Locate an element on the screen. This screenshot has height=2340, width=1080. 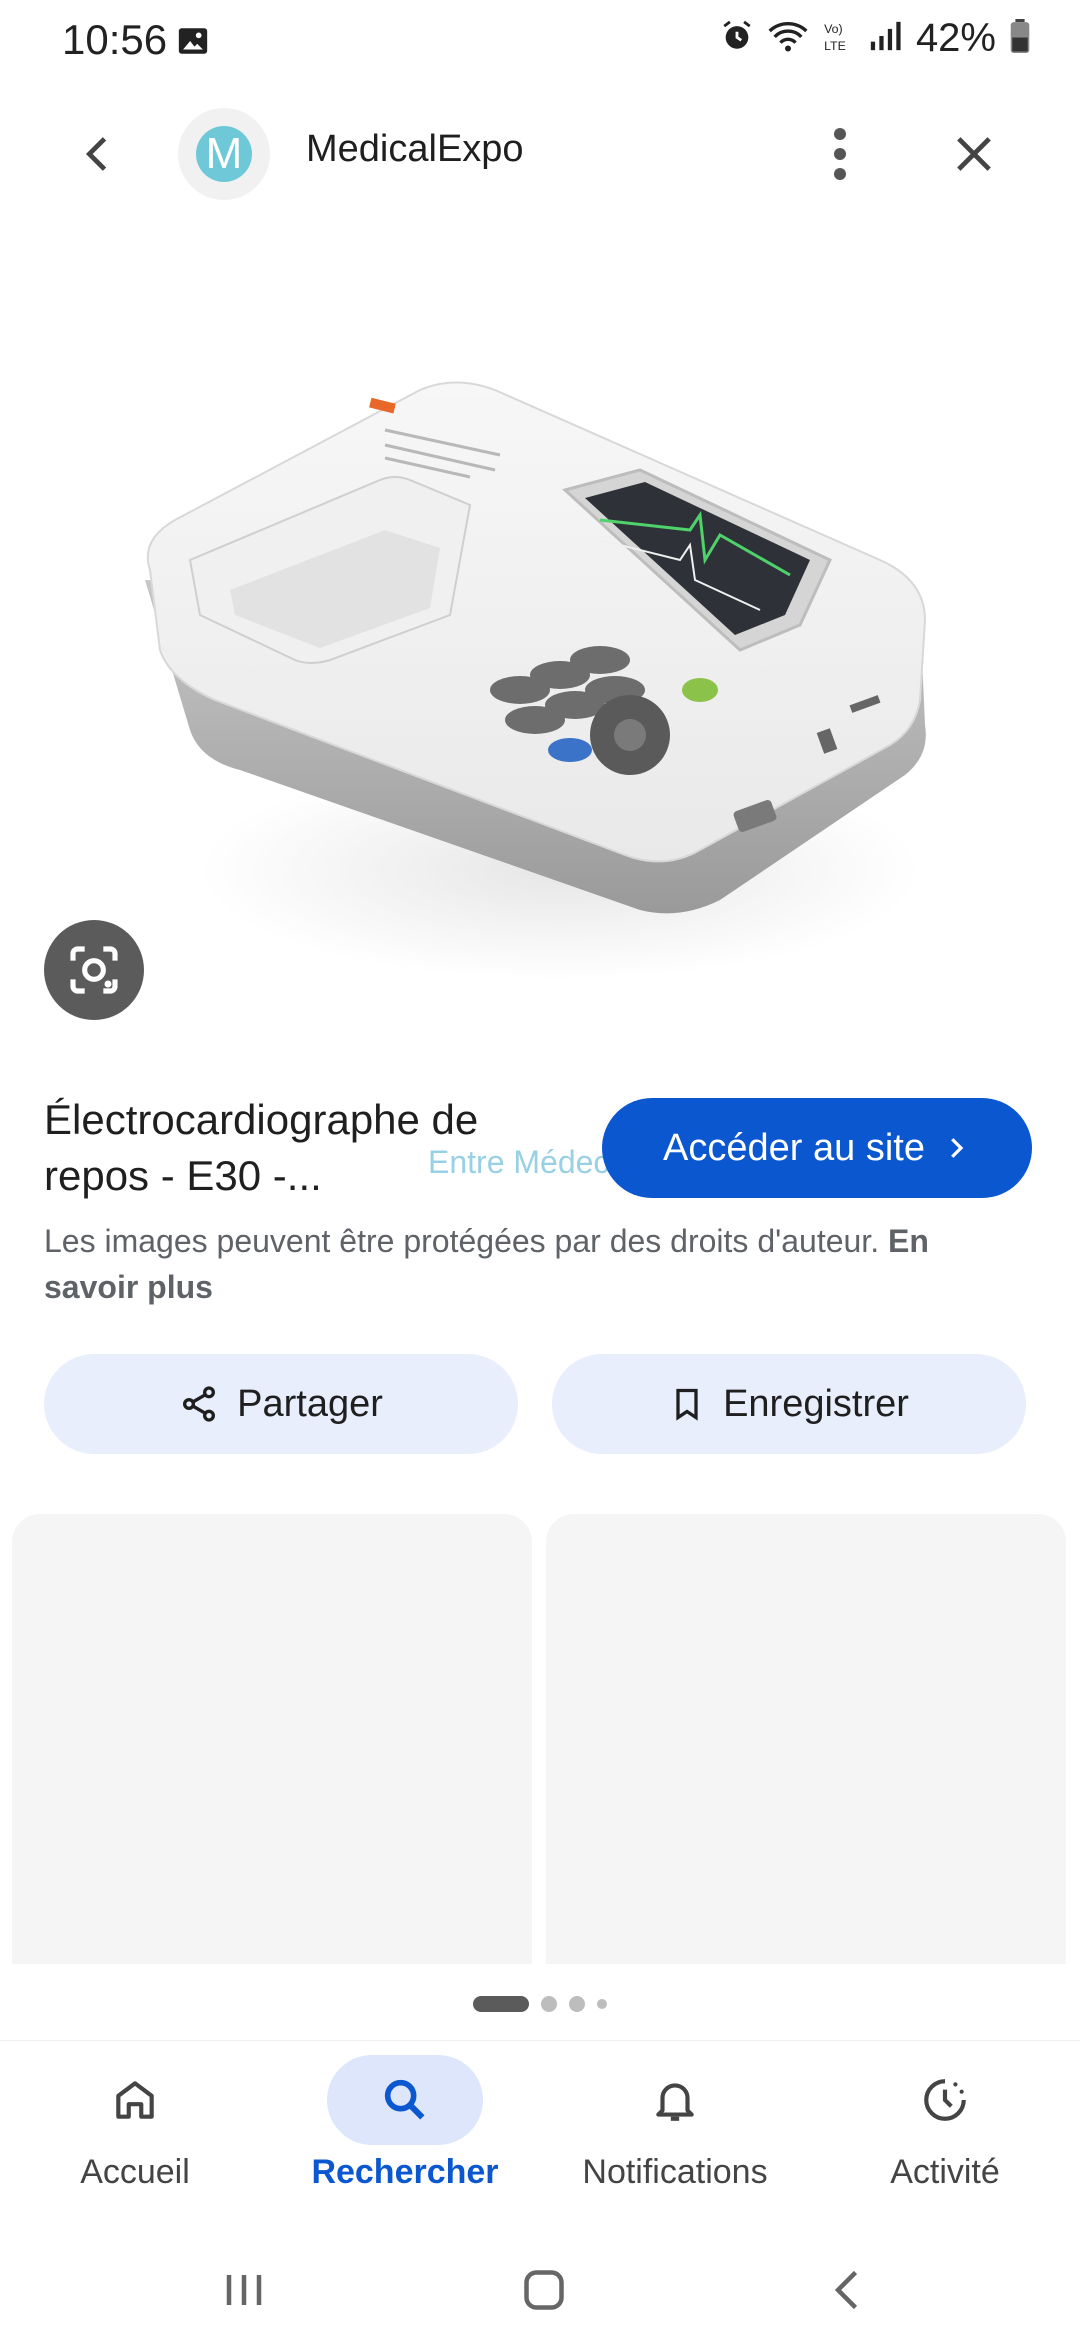
more-options-button is located at coordinates (840, 154).